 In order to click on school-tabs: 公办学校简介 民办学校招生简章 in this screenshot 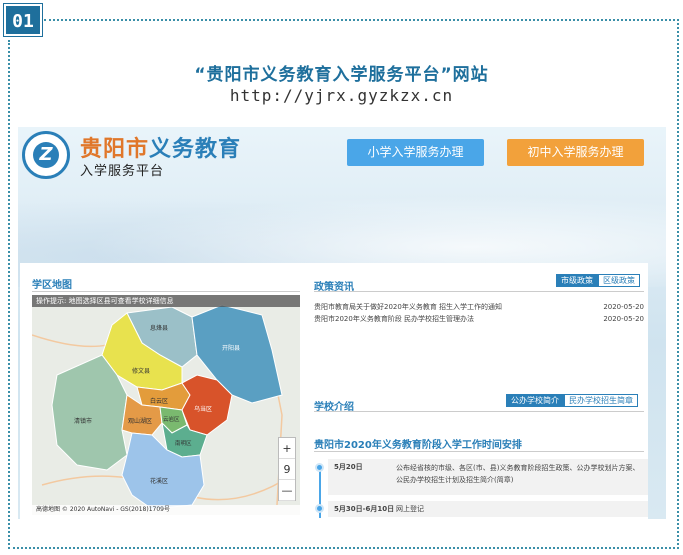, I will do `click(572, 400)`.